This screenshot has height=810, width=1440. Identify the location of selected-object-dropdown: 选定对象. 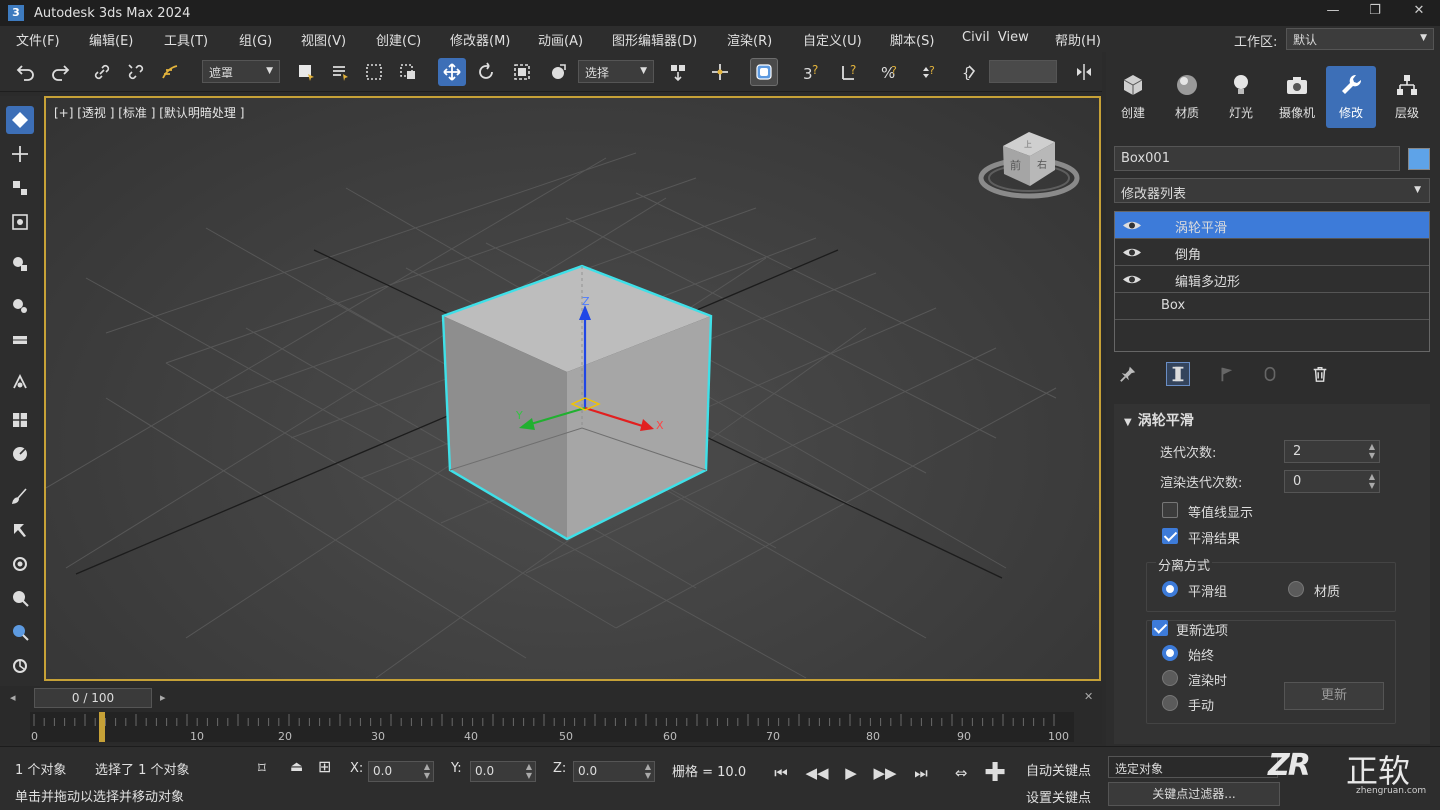
(1193, 767).